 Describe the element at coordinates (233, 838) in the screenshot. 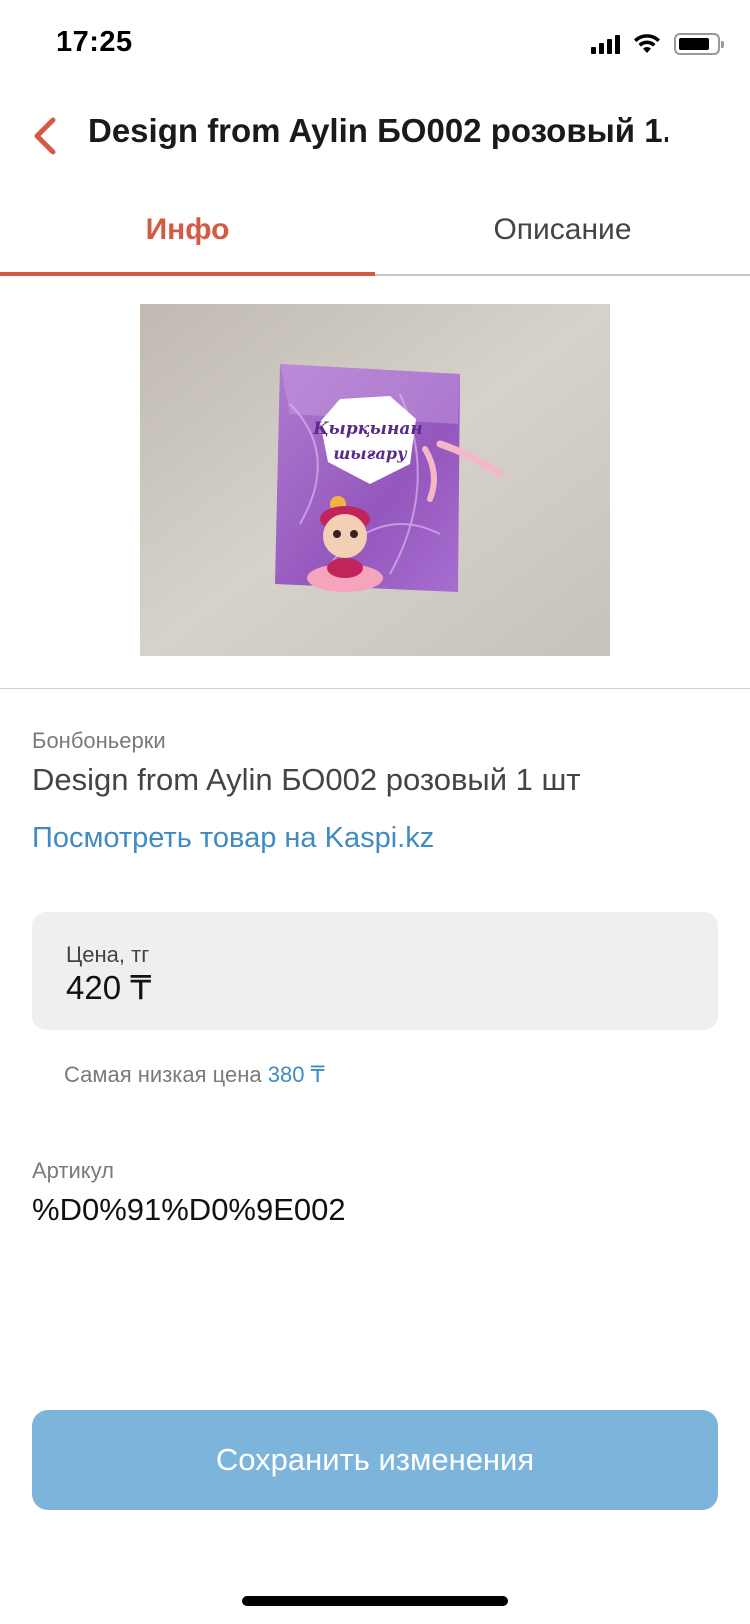

I see `kaspi-link: Посмотреть товар на Kaspi.kz` at that location.